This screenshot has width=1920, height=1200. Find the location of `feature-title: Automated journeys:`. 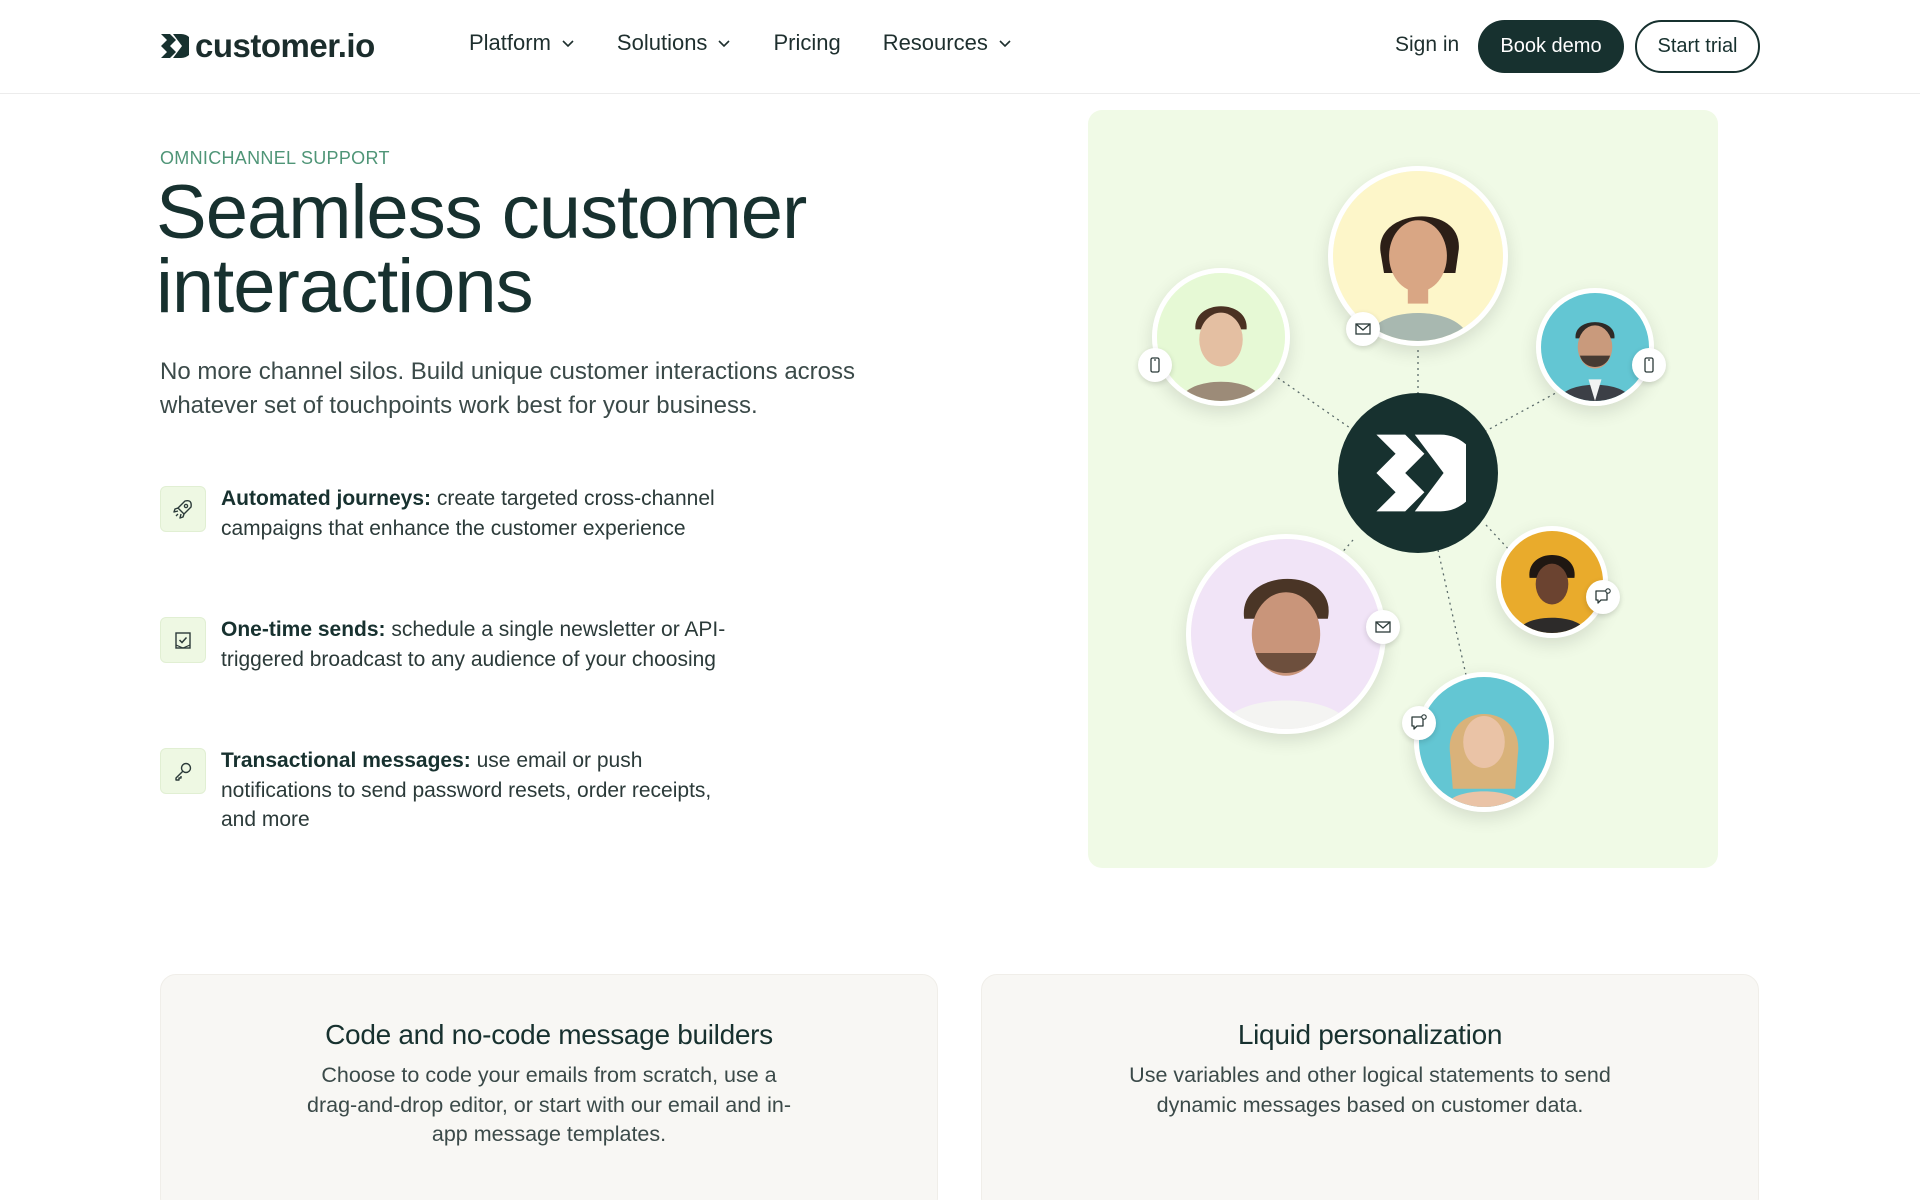

feature-title: Automated journeys: is located at coordinates (326, 498).